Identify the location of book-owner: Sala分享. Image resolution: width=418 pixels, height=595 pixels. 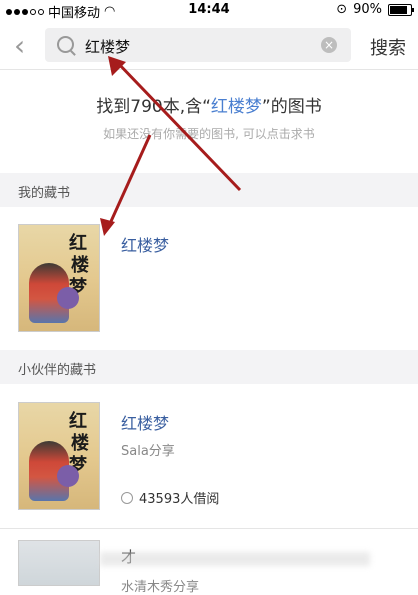
(148, 451).